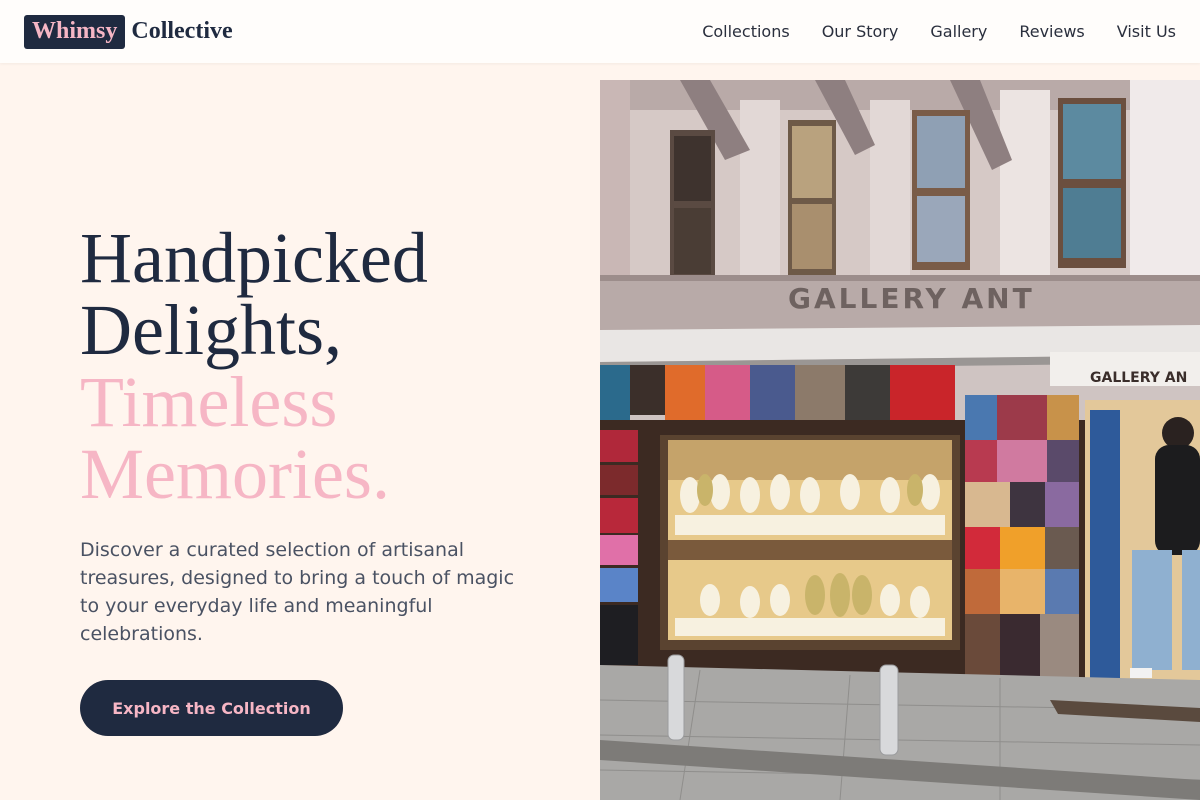  Describe the element at coordinates (235, 474) in the screenshot. I see `headline-line-4: Memories.` at that location.